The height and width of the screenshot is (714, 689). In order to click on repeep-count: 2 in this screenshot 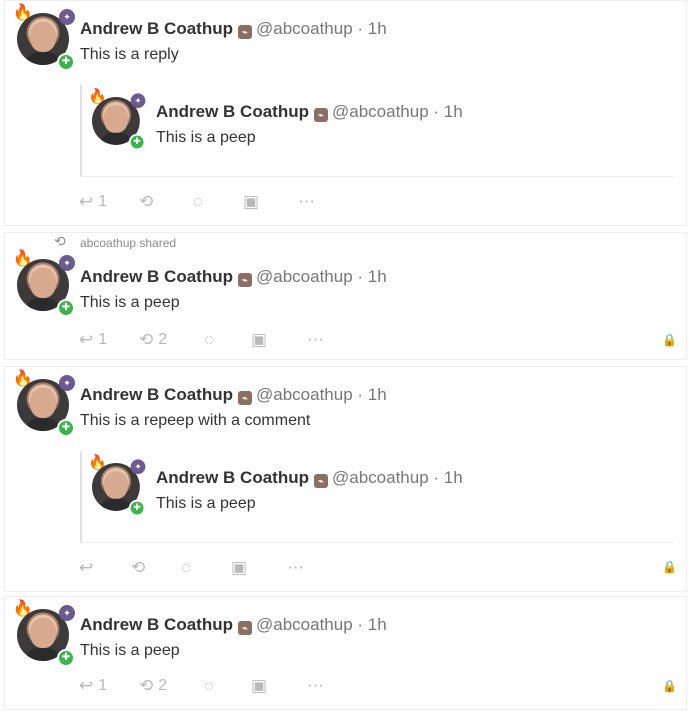, I will do `click(163, 339)`.